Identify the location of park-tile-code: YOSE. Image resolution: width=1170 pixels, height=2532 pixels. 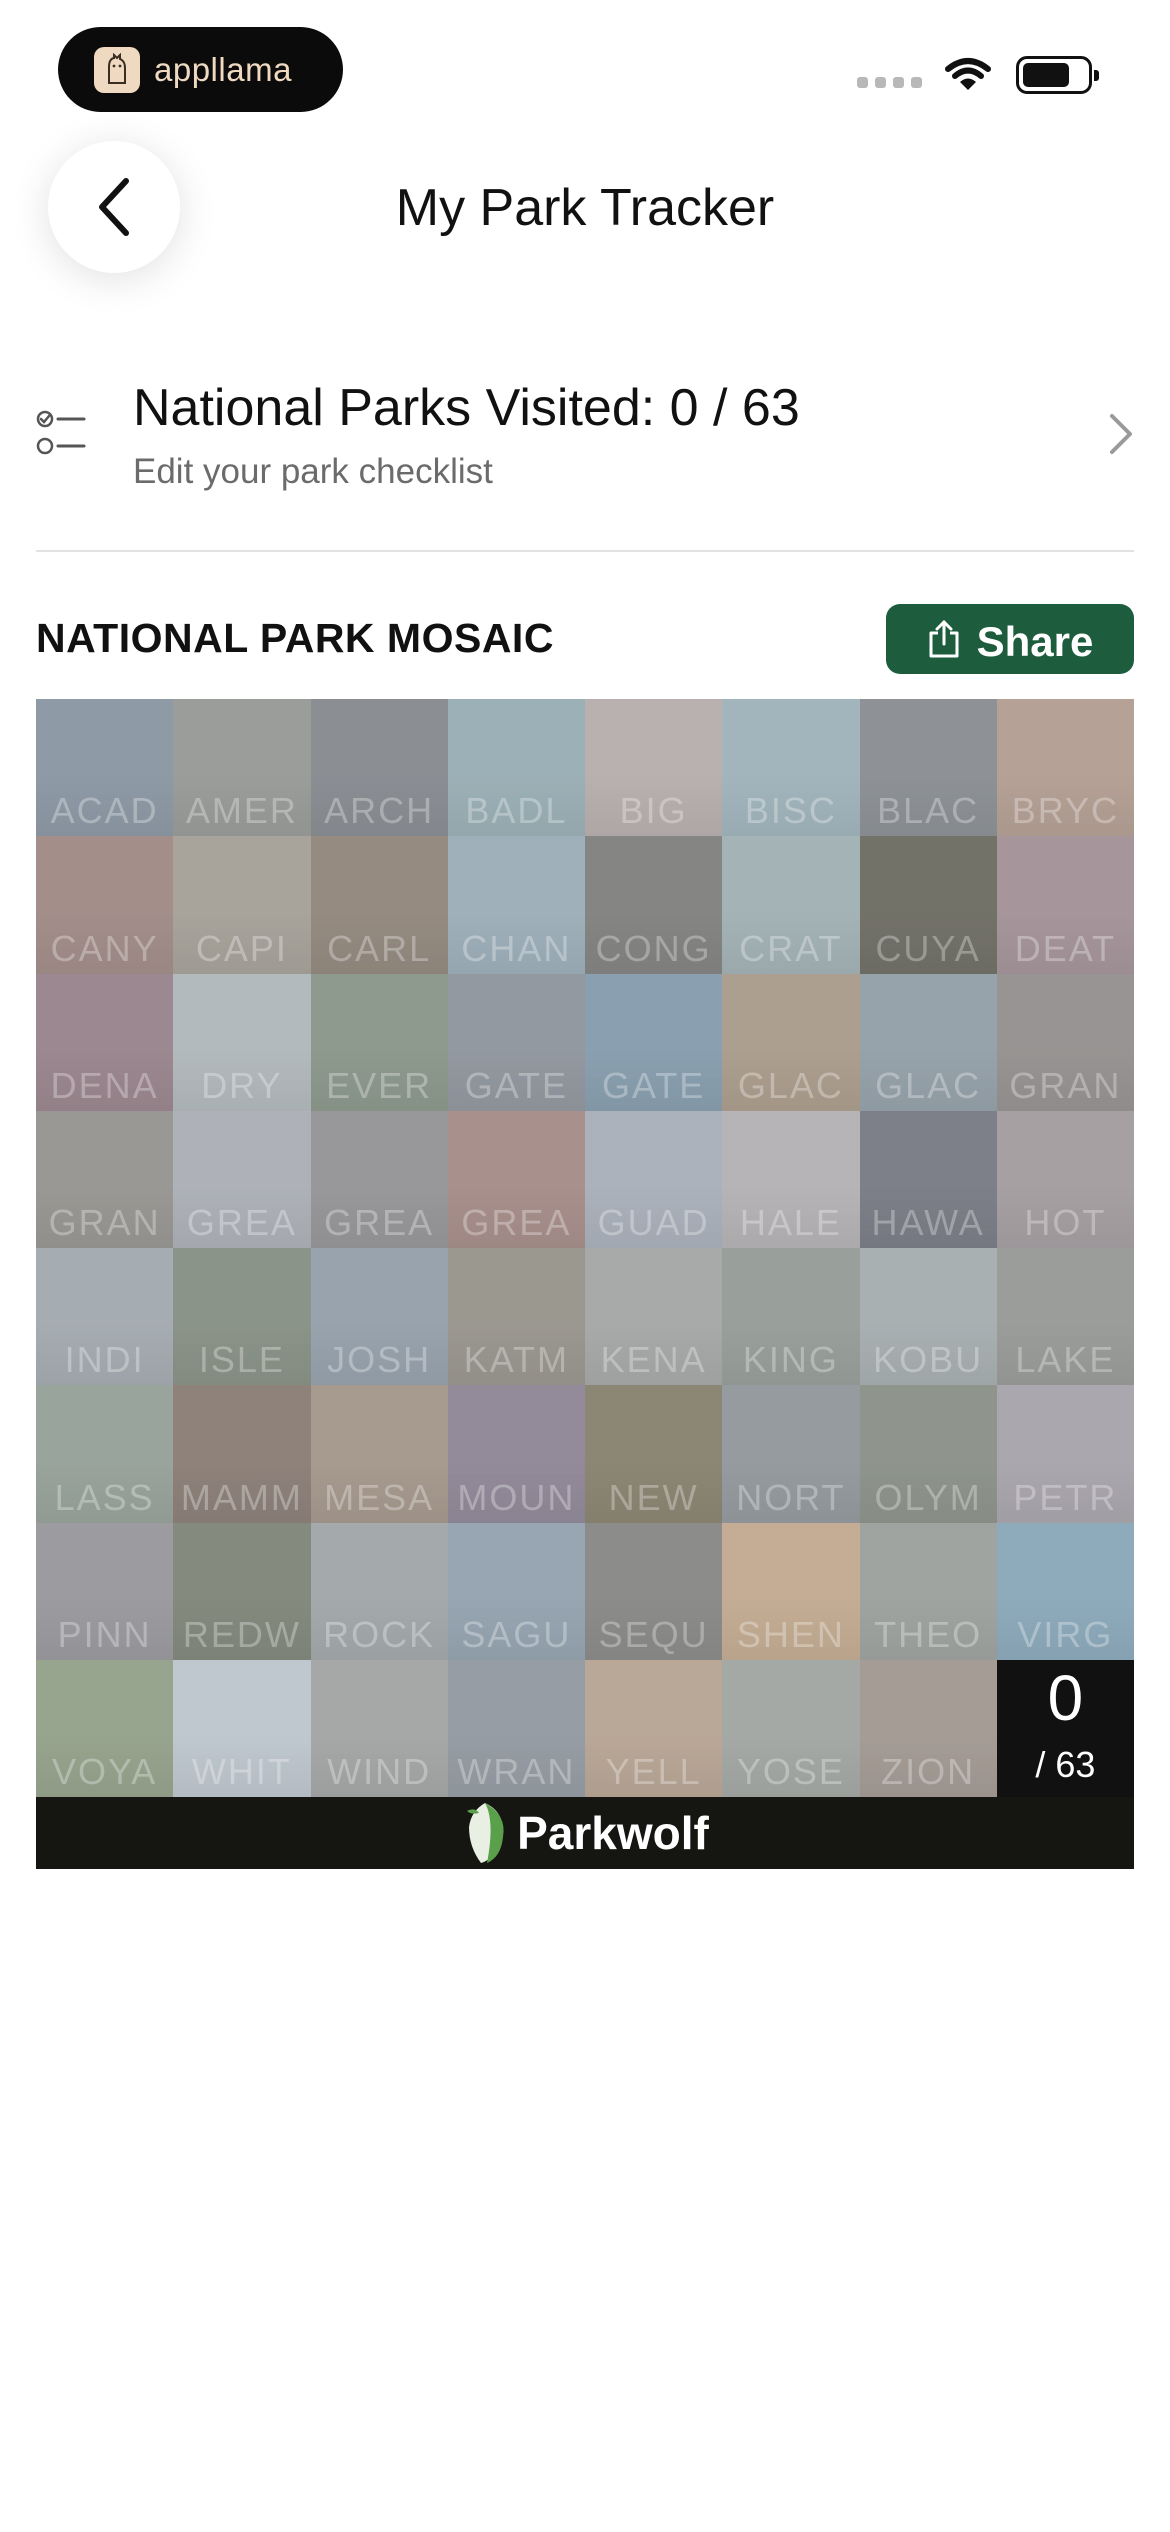
(790, 1771).